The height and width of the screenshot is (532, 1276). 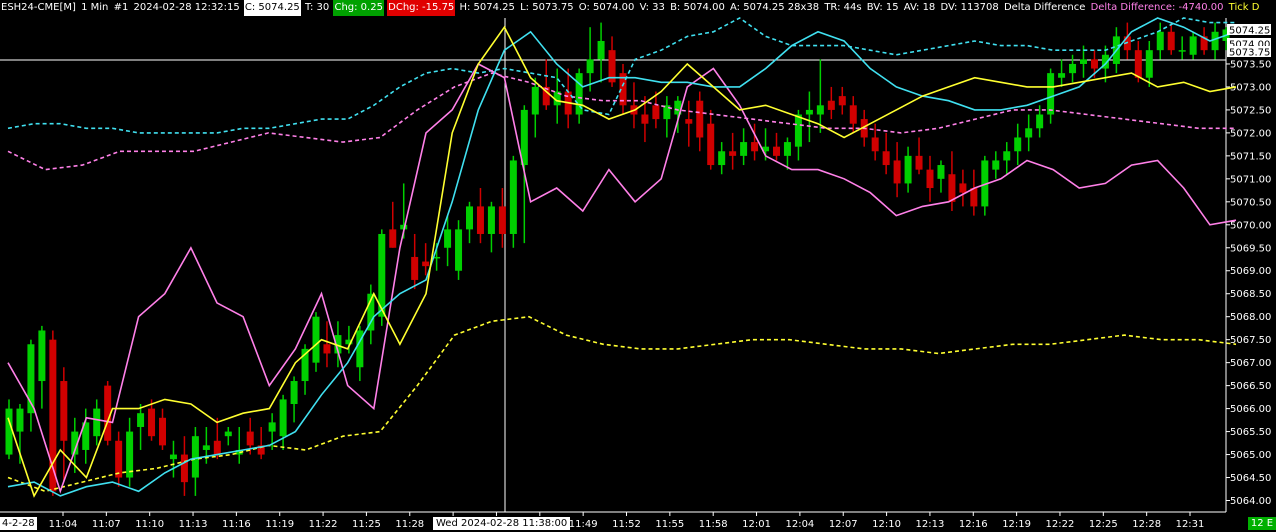 What do you see at coordinates (713, 524) in the screenshot?
I see `time-tick-label: 11:58` at bounding box center [713, 524].